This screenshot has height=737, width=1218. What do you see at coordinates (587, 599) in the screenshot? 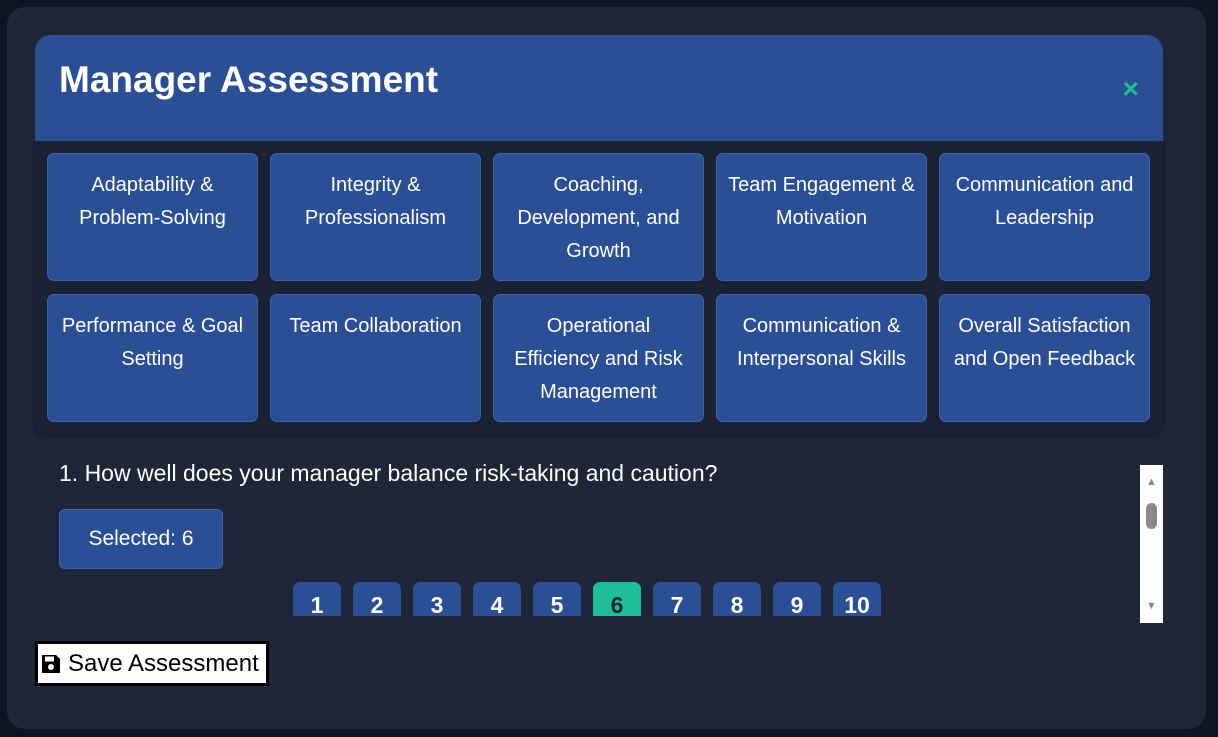
I see `rating-scale: 1 2 3 4 5 6 7 8 9 10` at bounding box center [587, 599].